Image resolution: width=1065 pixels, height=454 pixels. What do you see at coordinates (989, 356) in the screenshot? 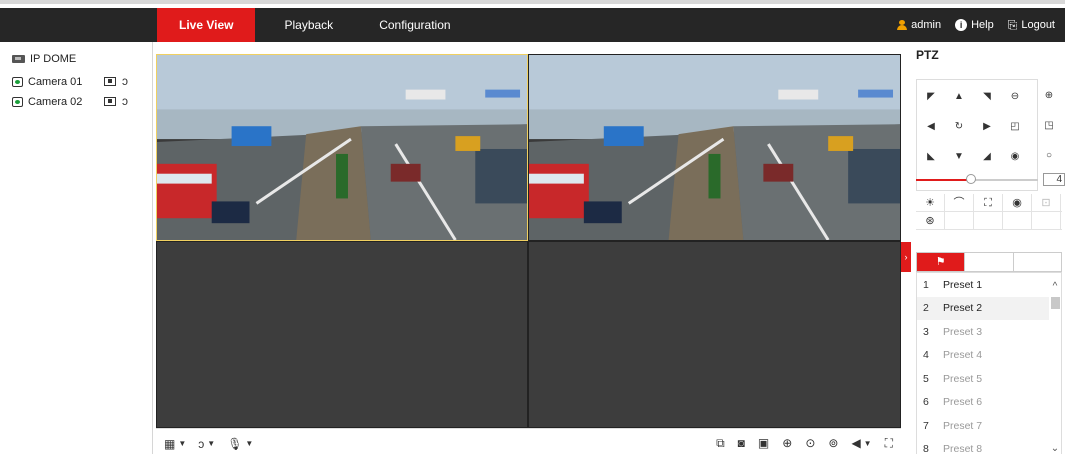
I see `preset-row: 4 Preset 4` at bounding box center [989, 356].